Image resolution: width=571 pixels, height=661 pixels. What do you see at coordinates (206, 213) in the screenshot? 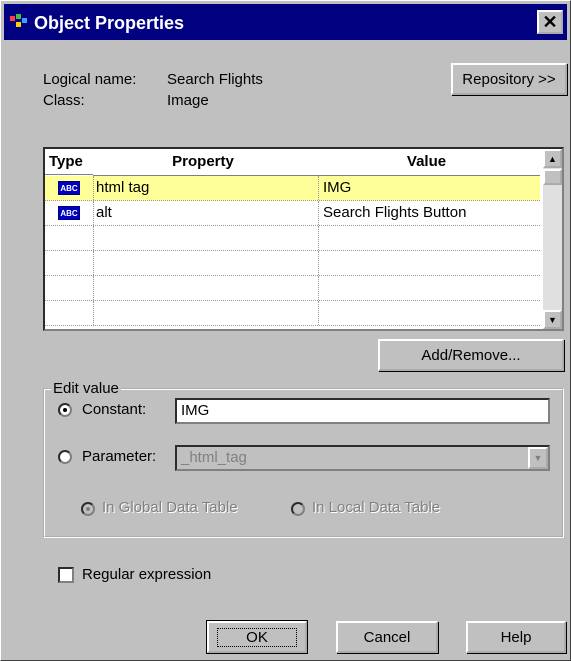
I see `property-cell: alt` at bounding box center [206, 213].